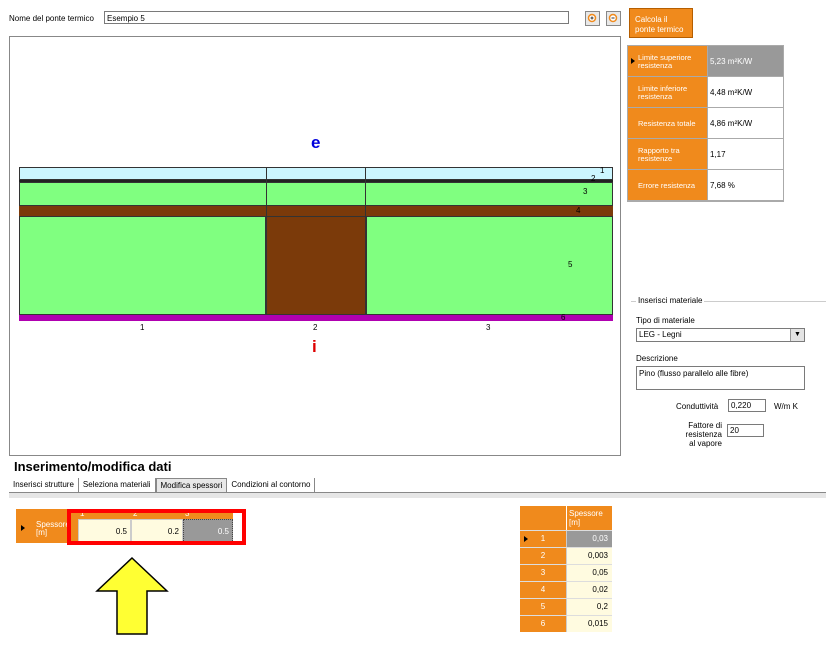 The width and height of the screenshot is (826, 661). Describe the element at coordinates (51, 18) in the screenshot. I see `bridge-name-label: Nome del ponte termico` at that location.